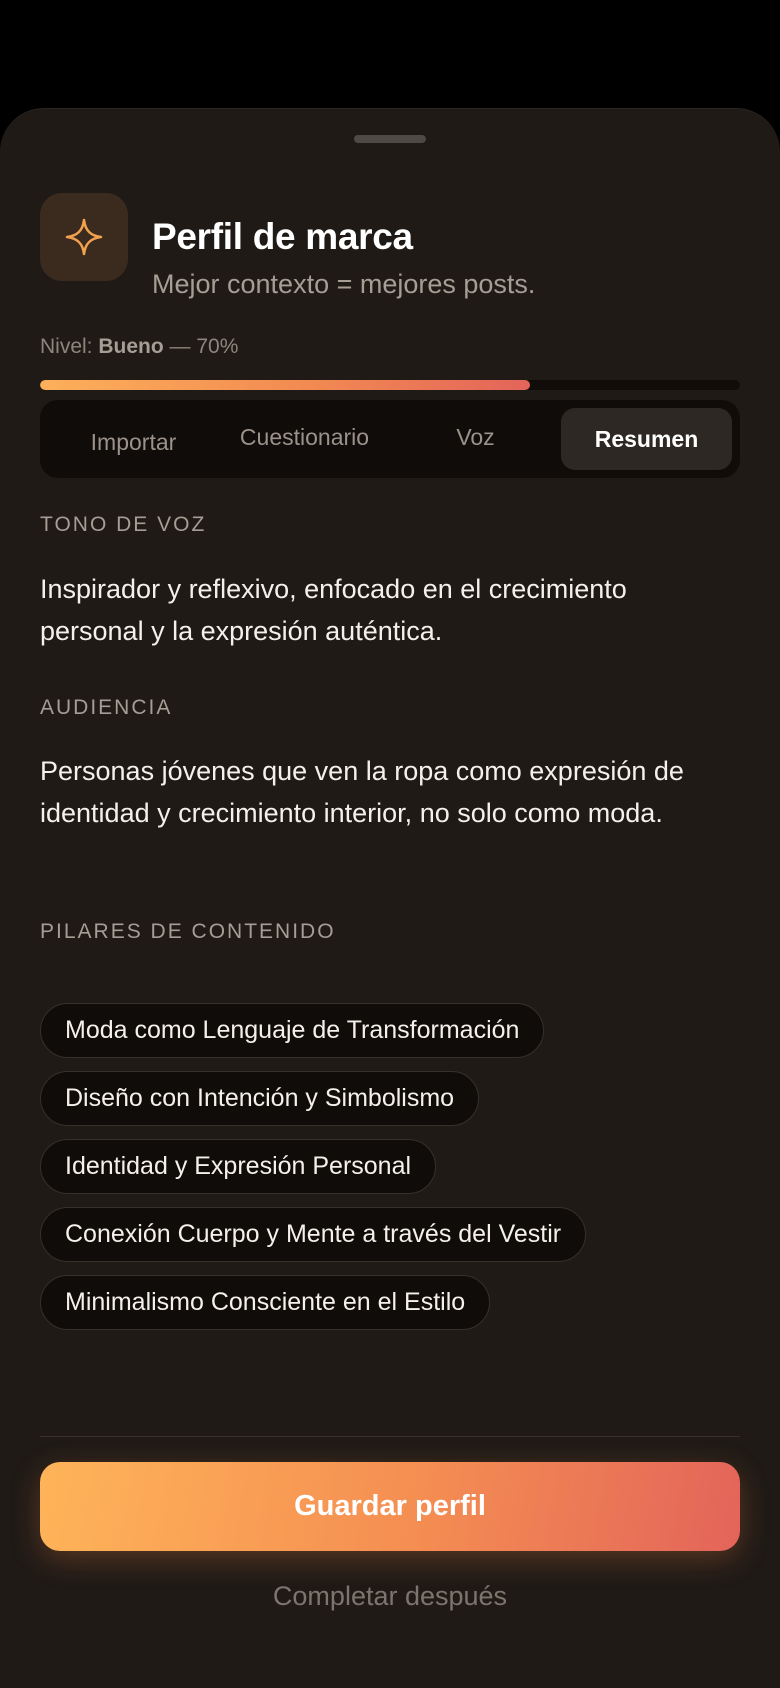 The image size is (780, 1688). Describe the element at coordinates (285, 385) in the screenshot. I see `profile-progress-fill` at that location.